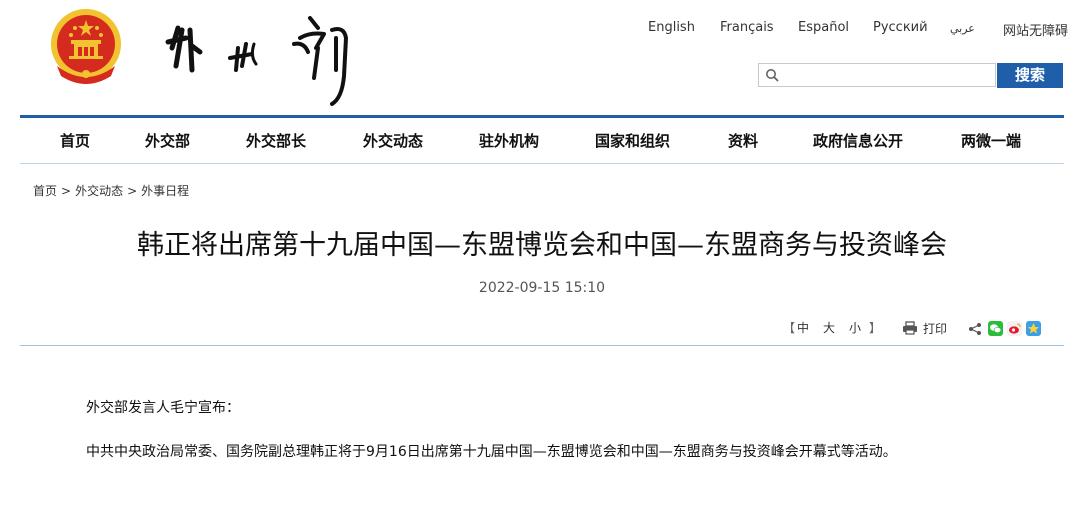 Image resolution: width=1080 pixels, height=532 pixels. Describe the element at coordinates (855, 327) in the screenshot. I see `font-size-small-button: 小` at that location.